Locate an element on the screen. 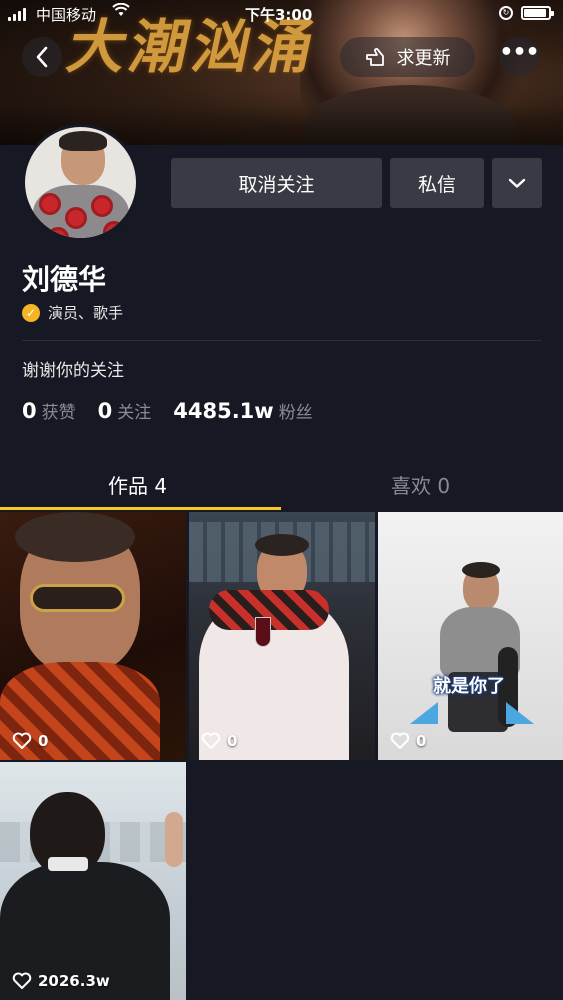  expand-recommendations-button is located at coordinates (517, 183).